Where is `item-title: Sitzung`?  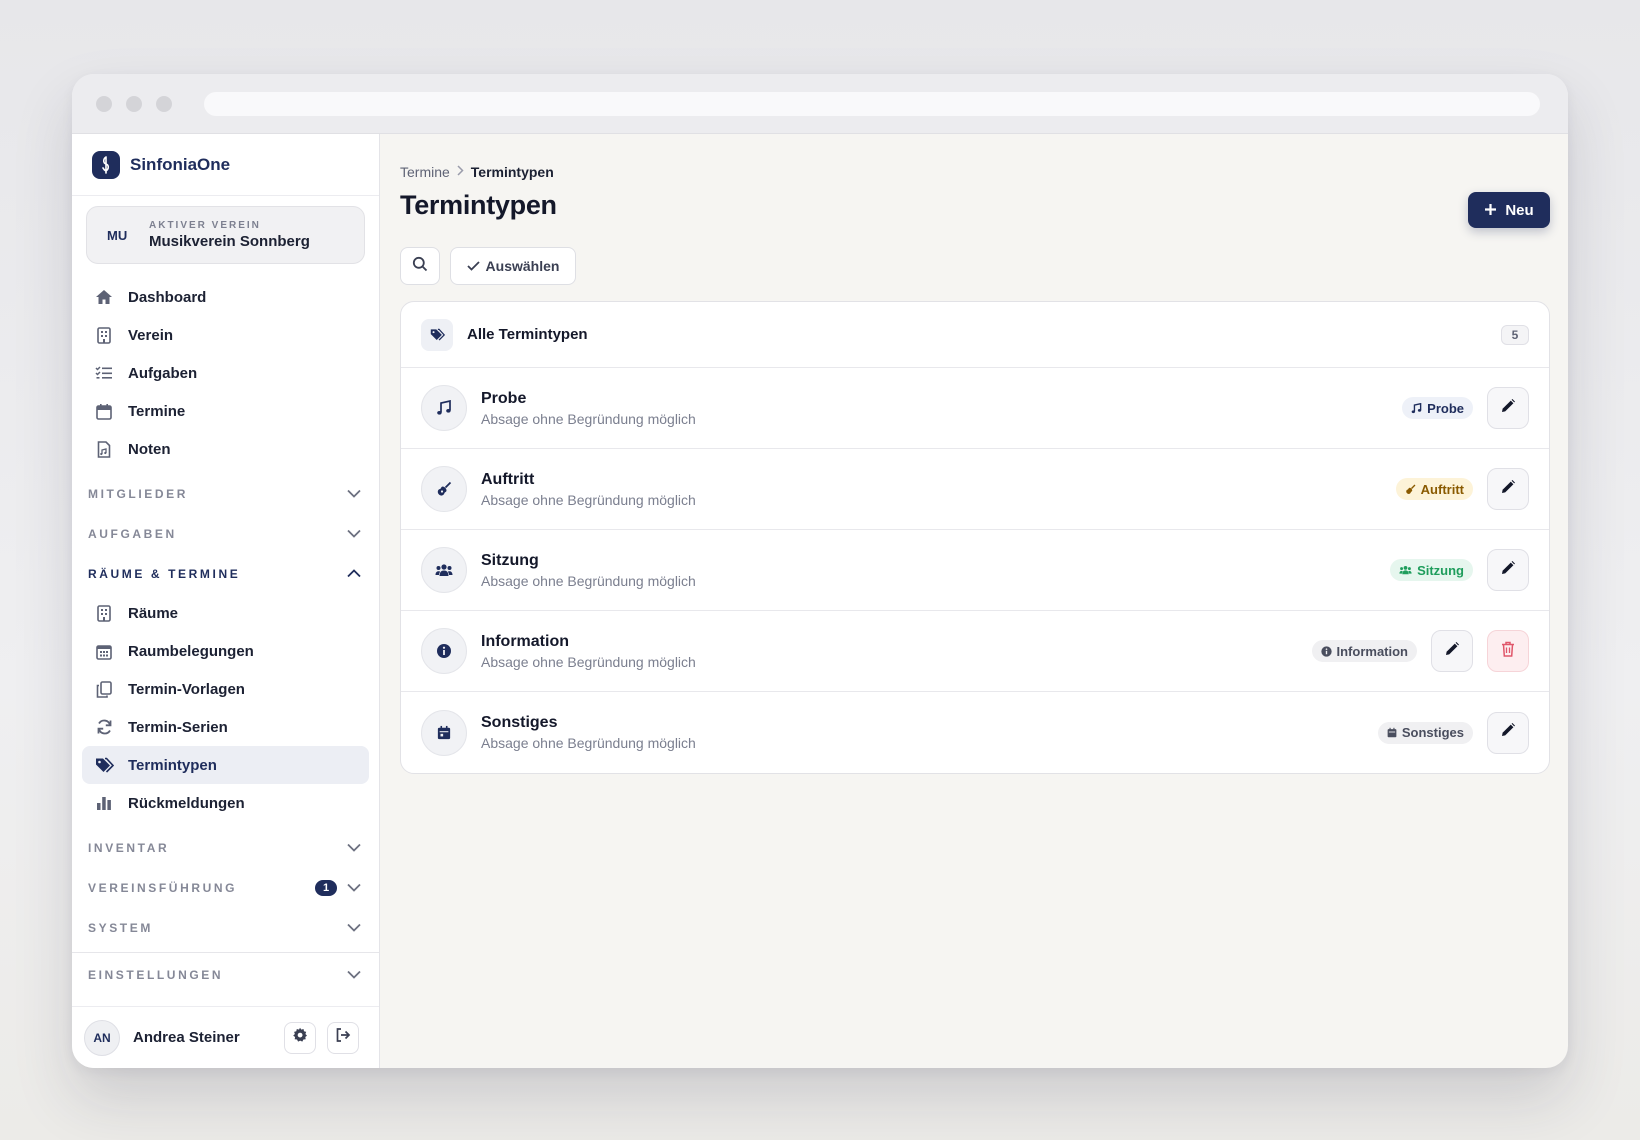
item-title: Sitzung is located at coordinates (510, 560).